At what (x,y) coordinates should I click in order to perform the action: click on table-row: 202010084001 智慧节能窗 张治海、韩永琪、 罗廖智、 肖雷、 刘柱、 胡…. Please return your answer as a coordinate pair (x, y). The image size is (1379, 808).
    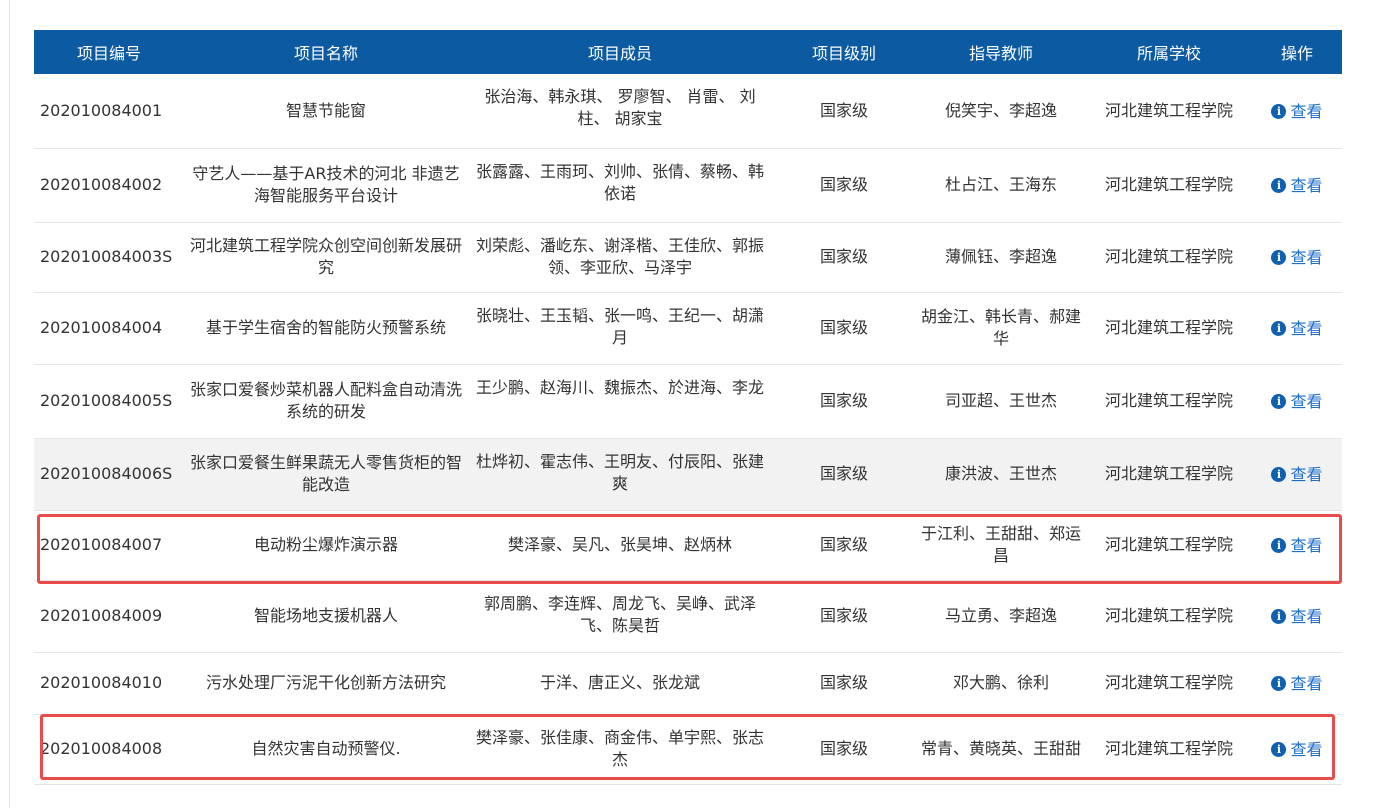
    Looking at the image, I should click on (688, 111).